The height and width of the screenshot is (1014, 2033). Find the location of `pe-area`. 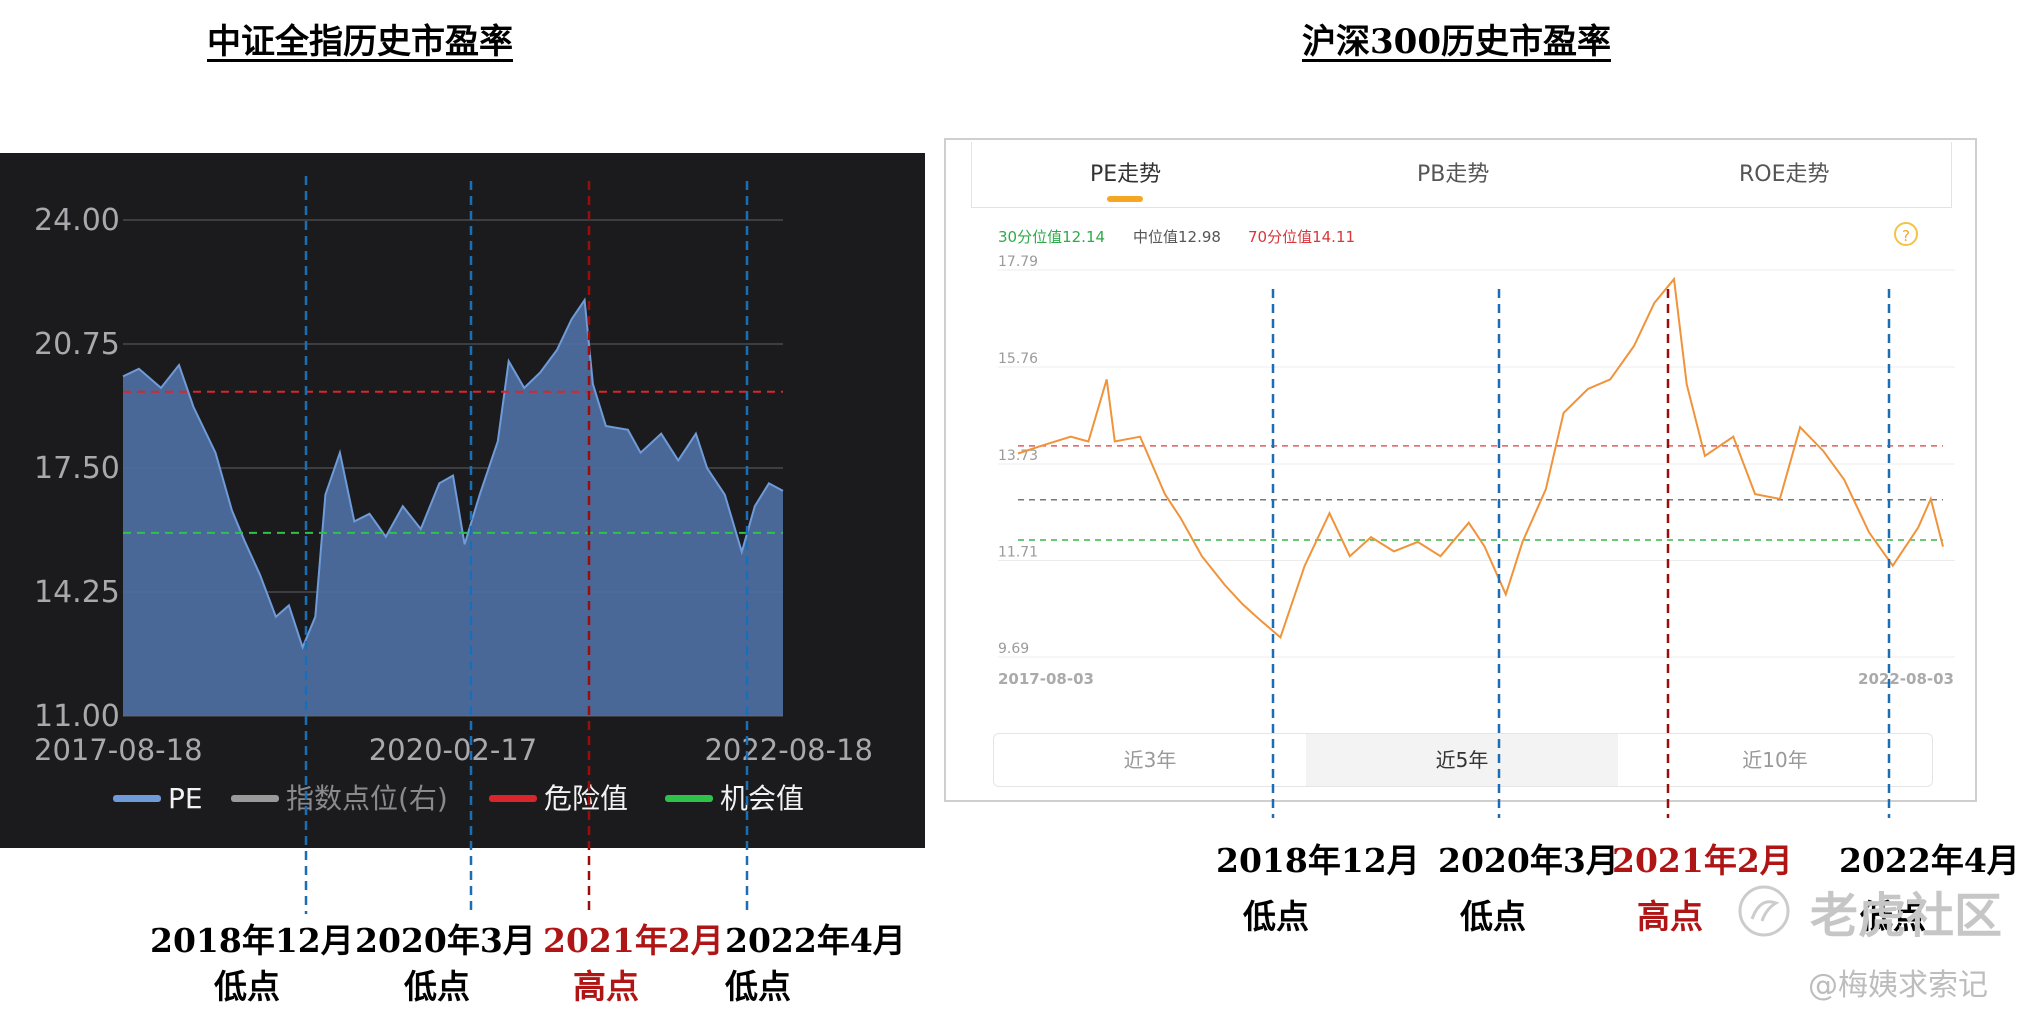

pe-area is located at coordinates (453, 508).